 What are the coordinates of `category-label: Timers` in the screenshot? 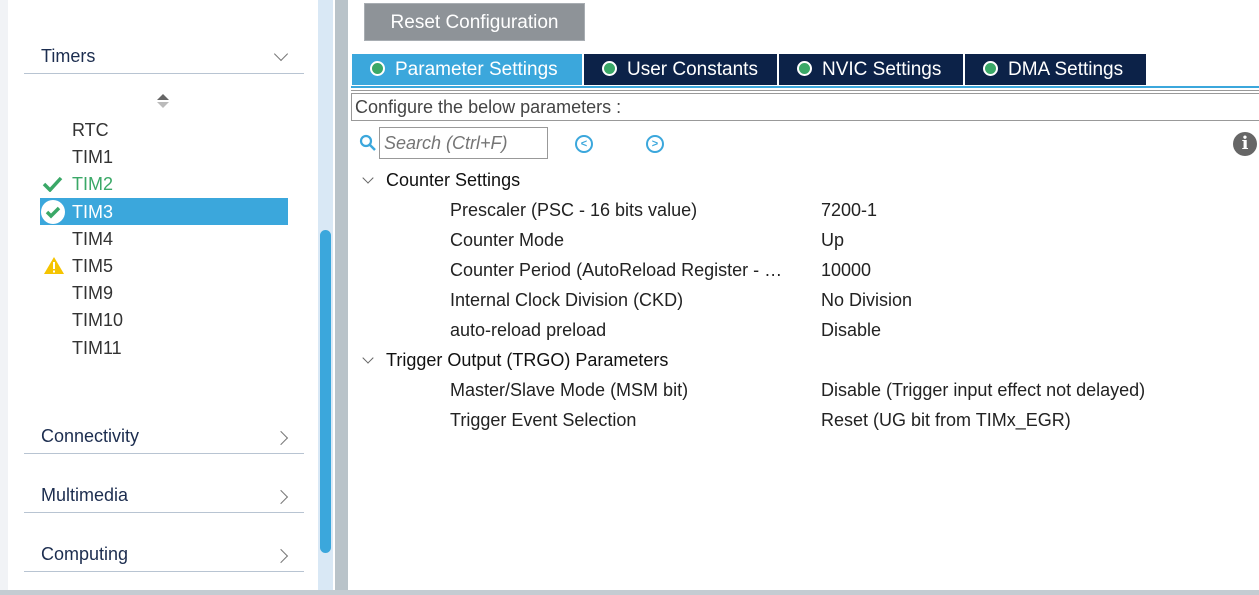 It's located at (68, 56).